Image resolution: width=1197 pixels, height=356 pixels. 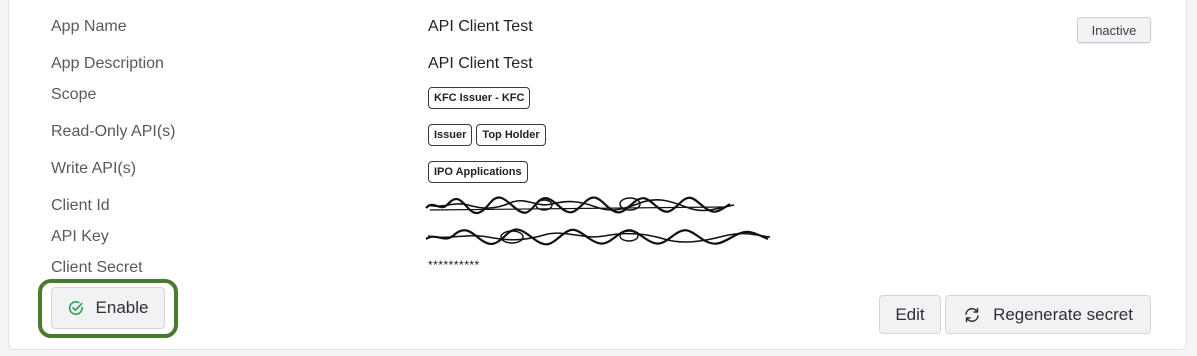 I want to click on client-secret-value: **********, so click(x=454, y=265).